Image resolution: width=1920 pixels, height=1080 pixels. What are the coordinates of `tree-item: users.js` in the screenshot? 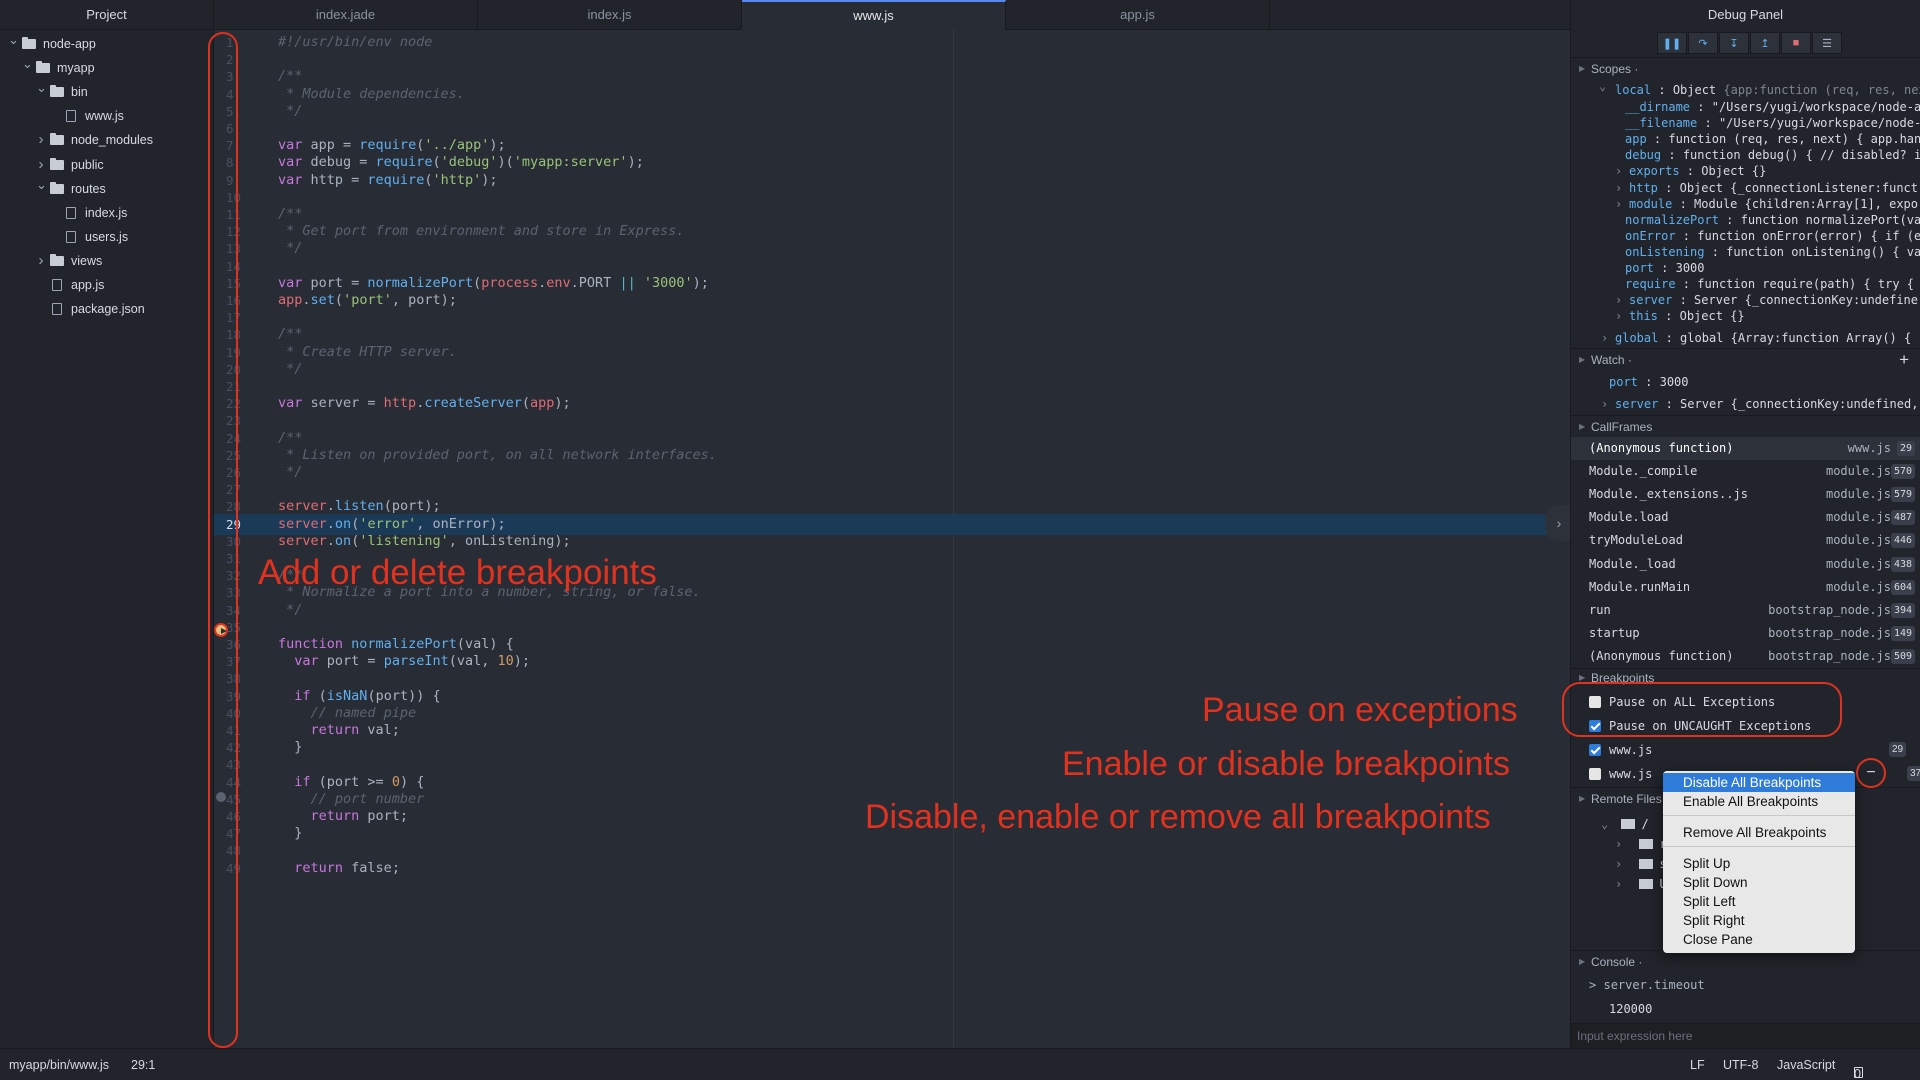 It's located at (107, 237).